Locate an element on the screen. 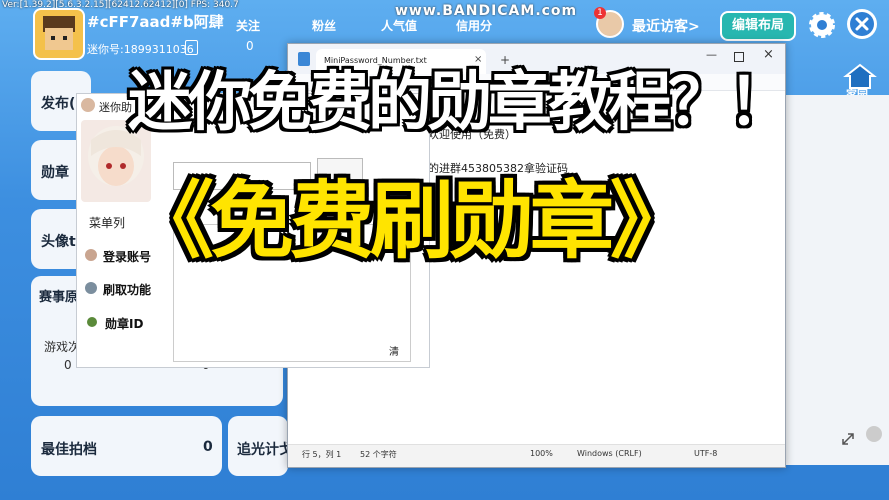 Image resolution: width=889 pixels, height=500 pixels. login-icon is located at coordinates (91, 255).